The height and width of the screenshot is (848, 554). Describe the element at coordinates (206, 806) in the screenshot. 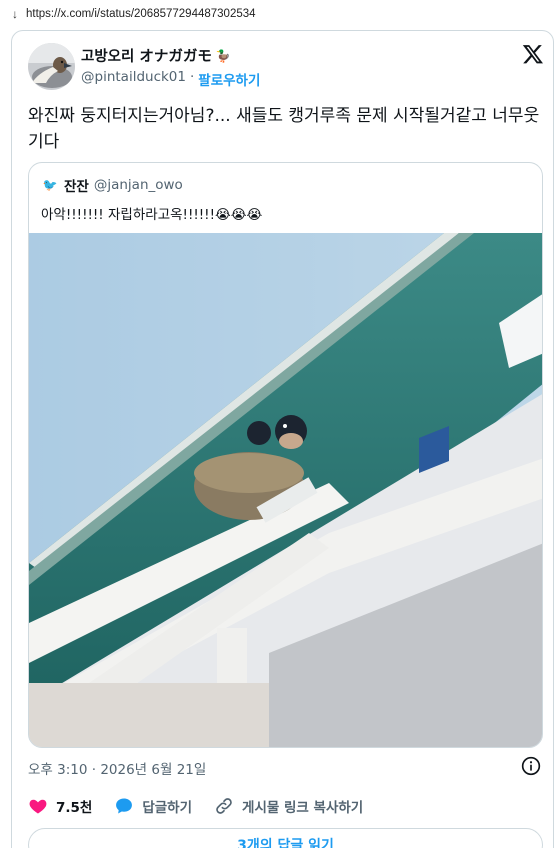

I see `tweet-actions: 7.5천 답글하기 게시물 링크 복사하기` at that location.